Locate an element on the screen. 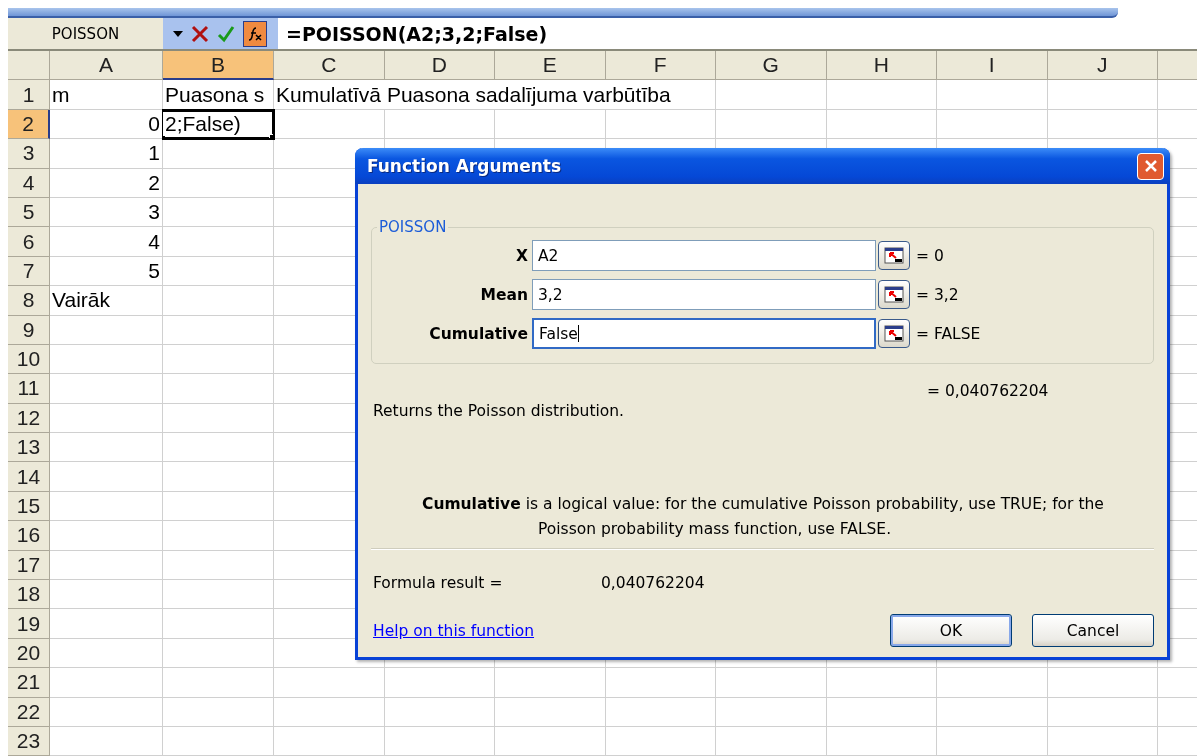  row-header: 7 is located at coordinates (29, 271).